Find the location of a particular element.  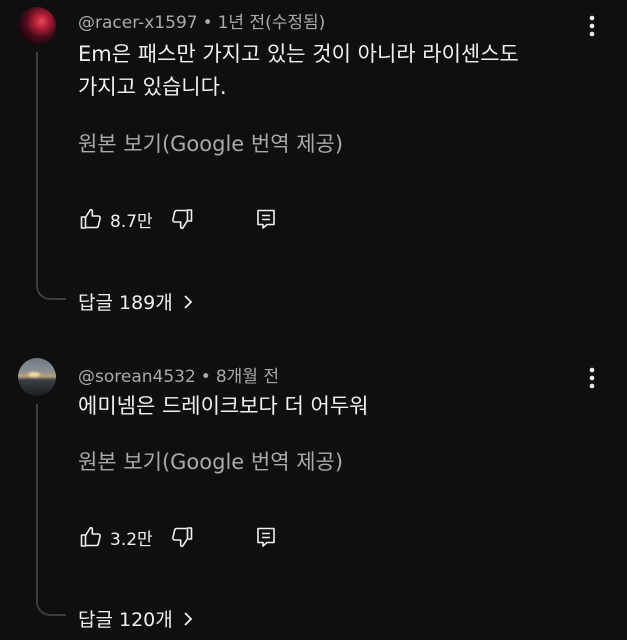

comment-meta: @sorean4532 • 8개월 전 is located at coordinates (178, 374).